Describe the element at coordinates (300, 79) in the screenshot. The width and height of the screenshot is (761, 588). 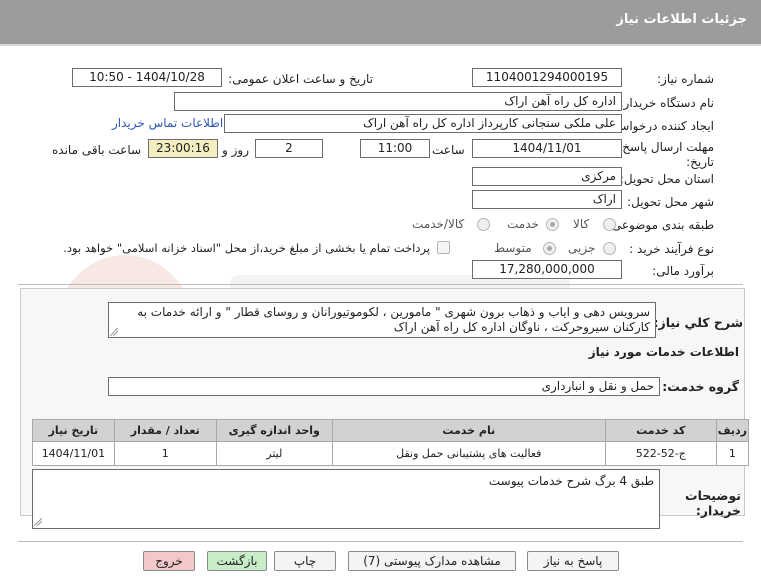
I see `announce-label: تاریخ و ساعت اعلان عمومی:` at that location.